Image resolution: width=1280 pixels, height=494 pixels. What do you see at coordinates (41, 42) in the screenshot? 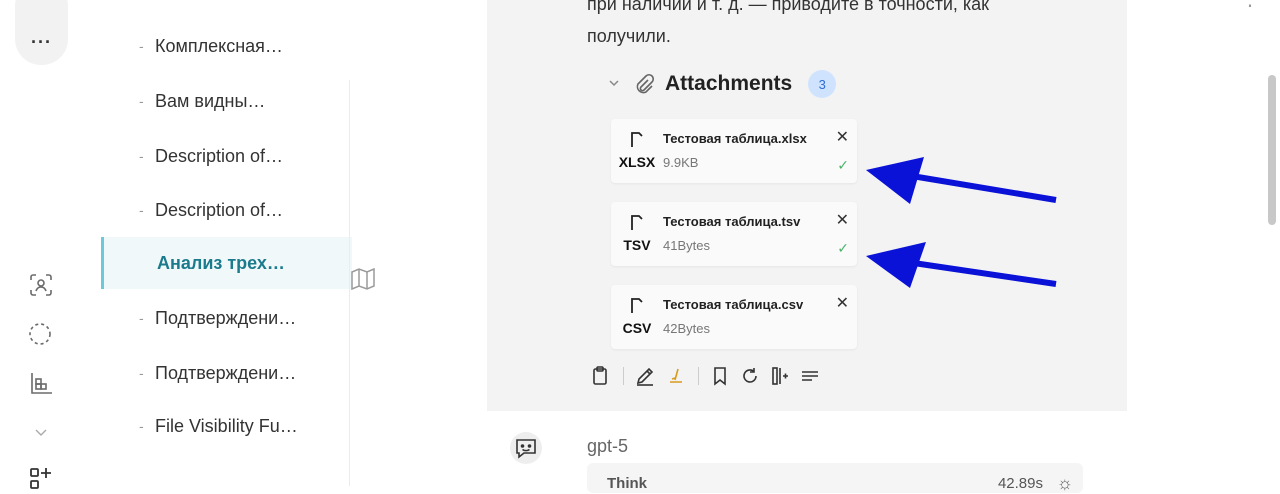
I see `more-options-icon: ···` at bounding box center [41, 42].